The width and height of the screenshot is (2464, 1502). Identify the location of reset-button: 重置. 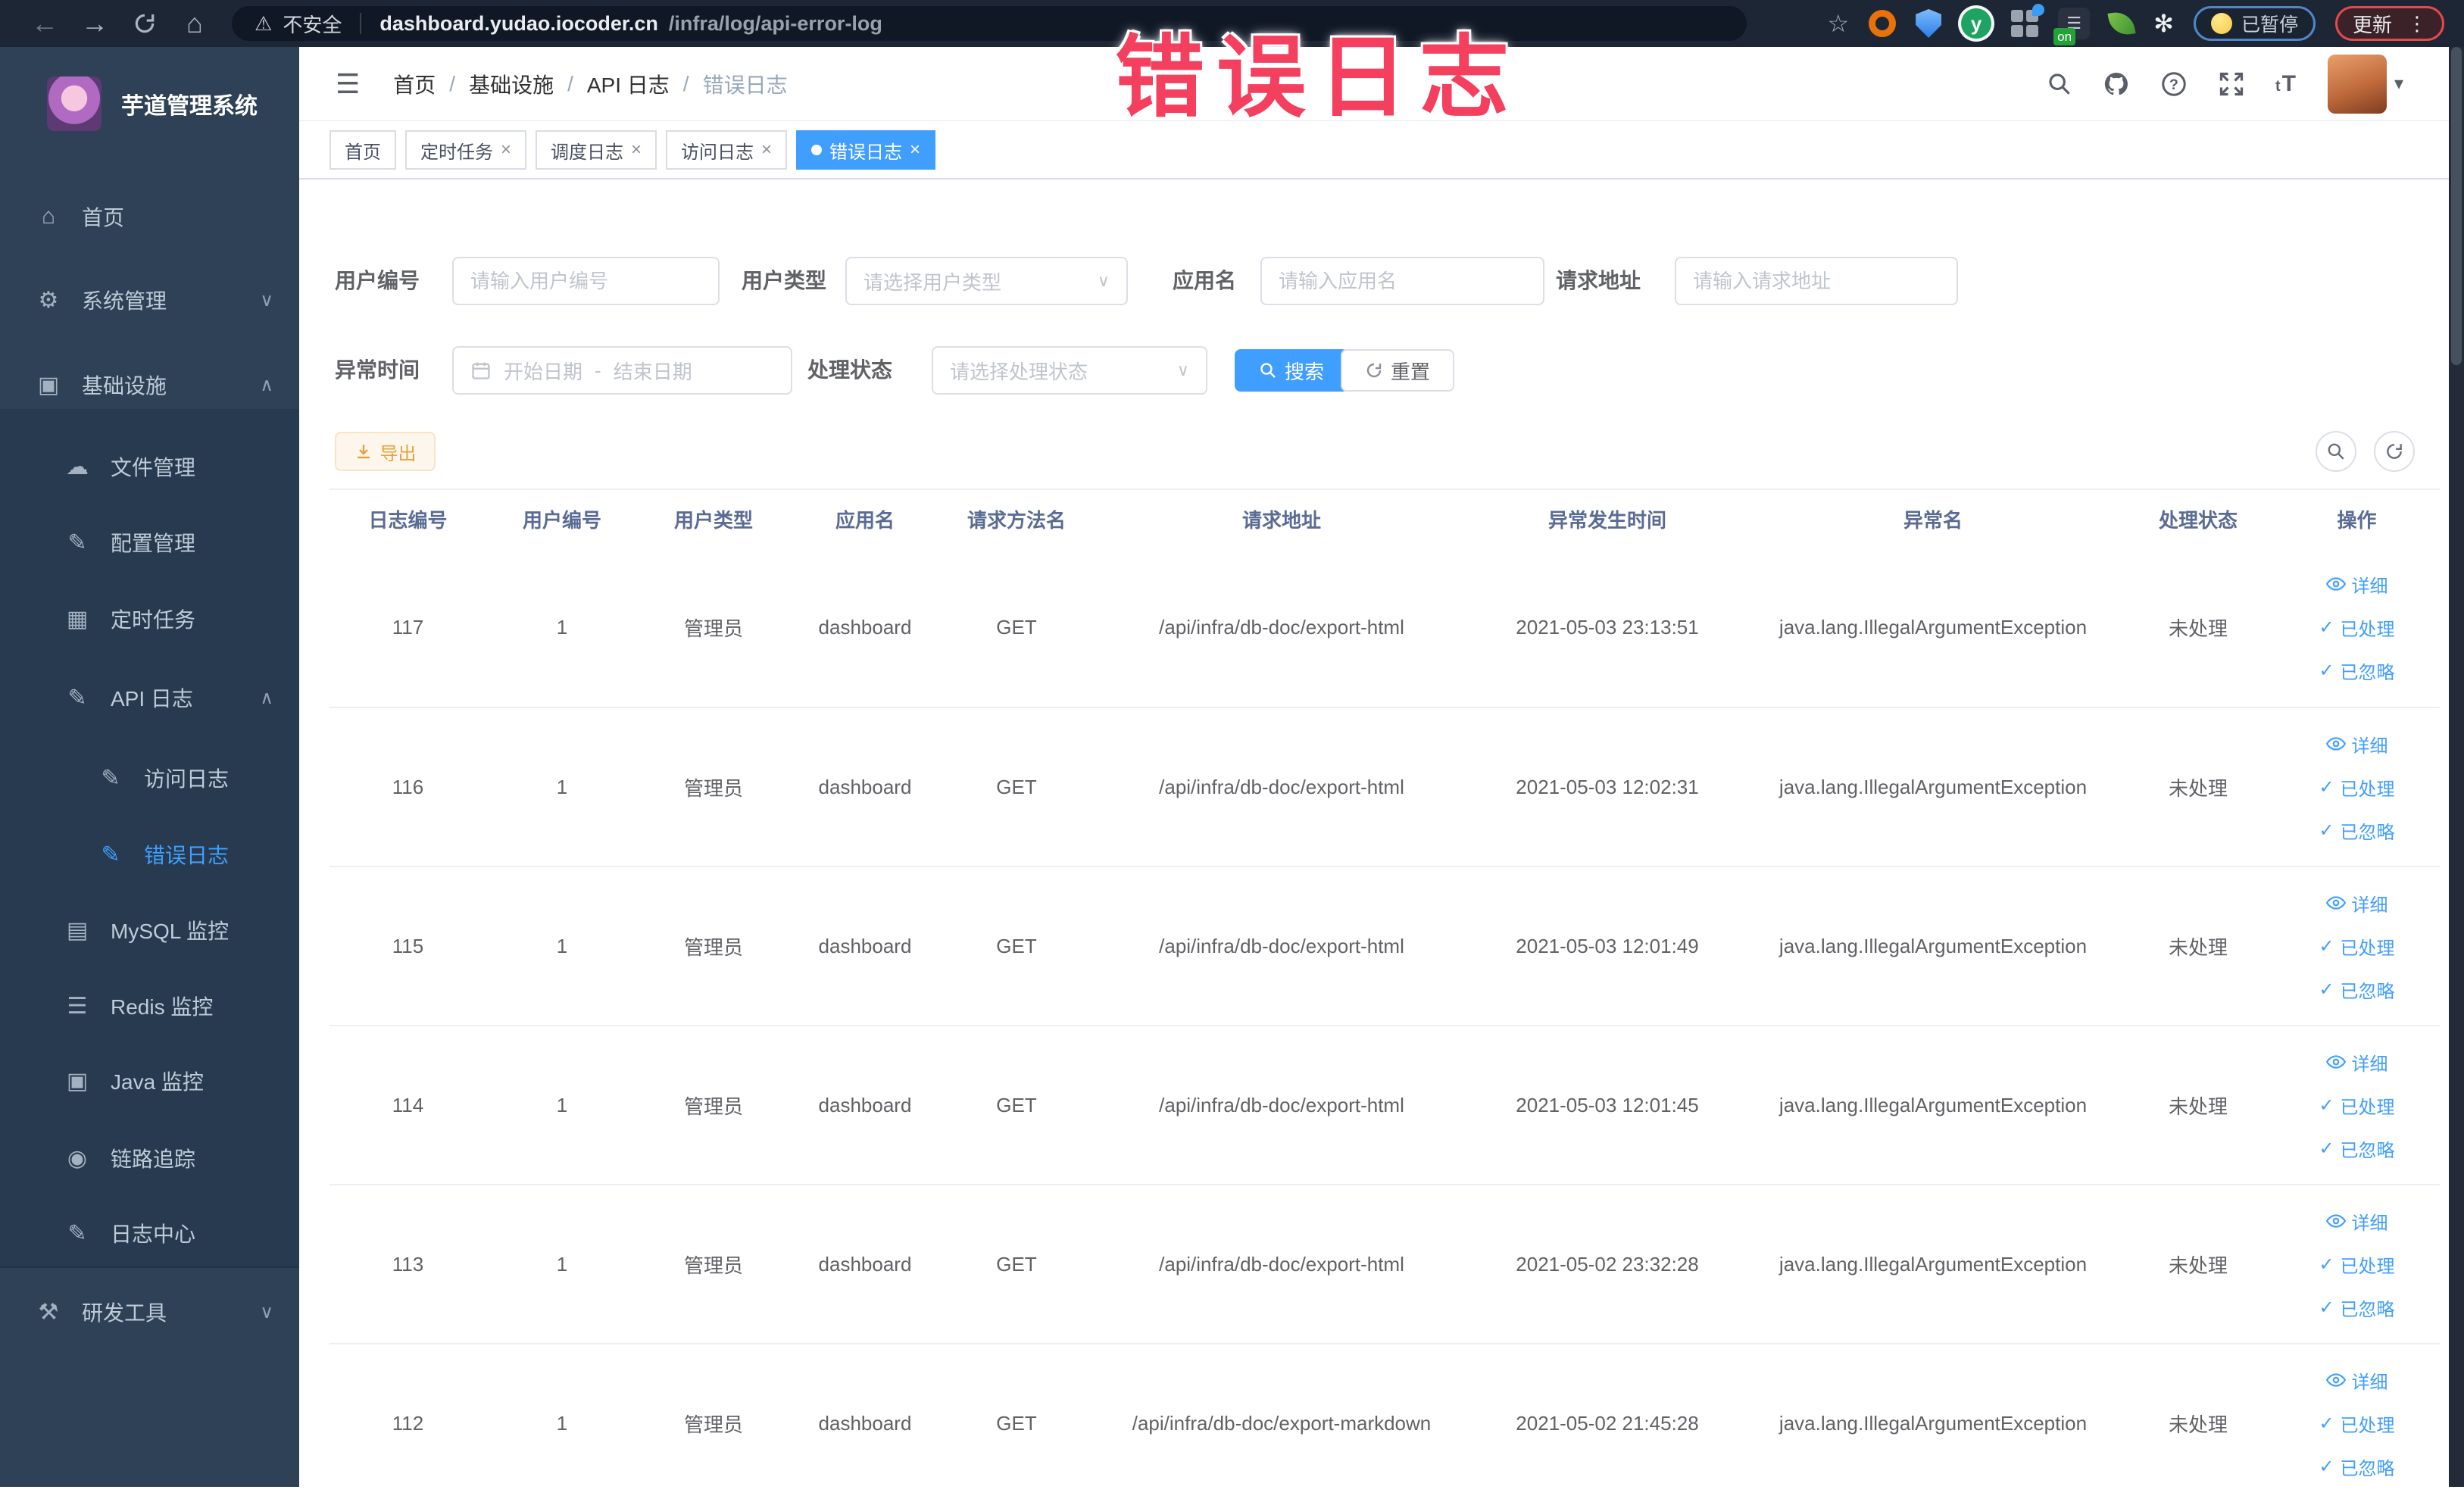
(1397, 370).